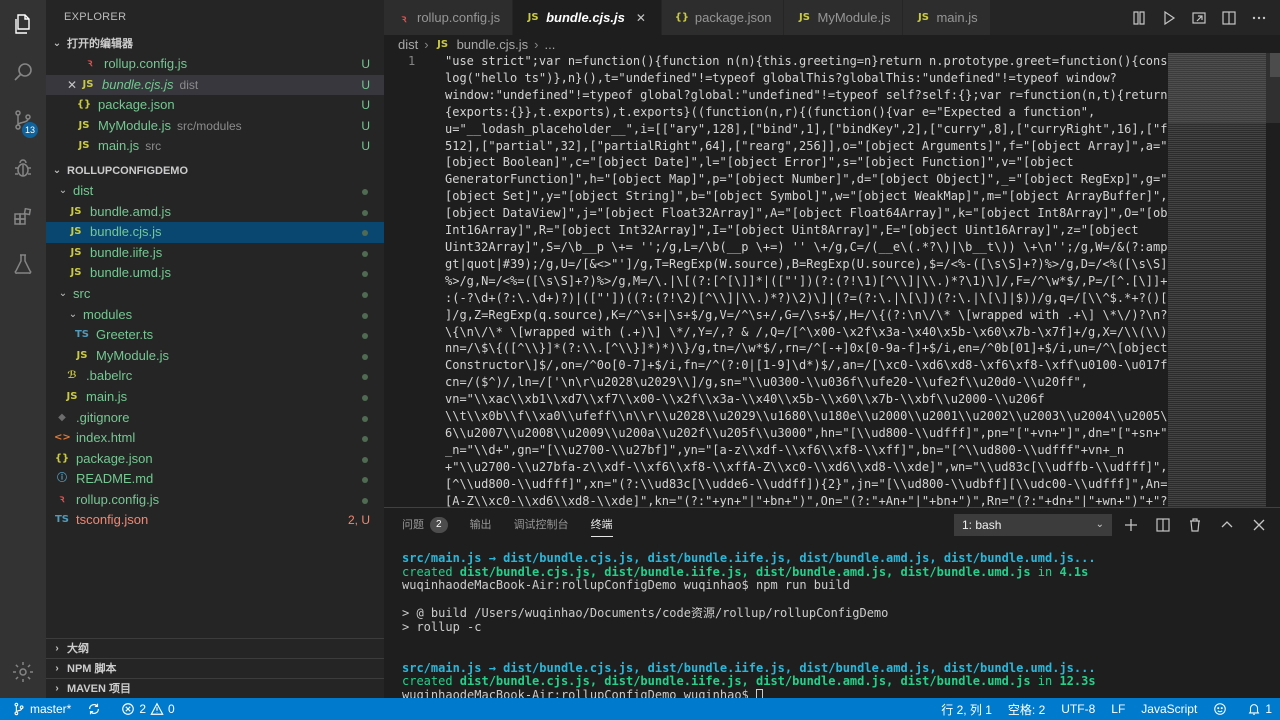  Describe the element at coordinates (1078, 709) in the screenshot. I see `encoding: UTF-8` at that location.